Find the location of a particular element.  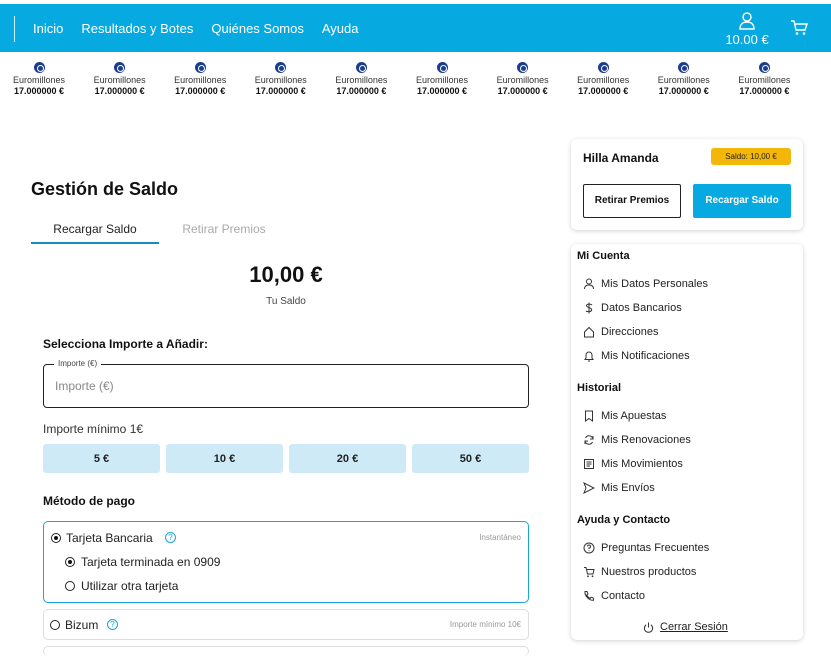

amount-10-button: 10 € is located at coordinates (224, 458).